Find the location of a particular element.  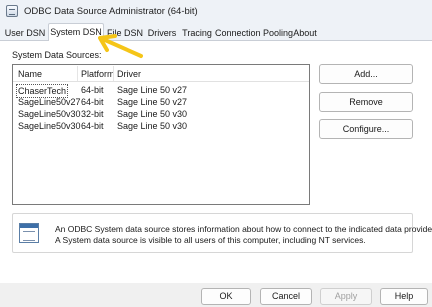

list-item: SageLine50v30 32-bit Sage Line 50 v30 is located at coordinates (161, 114).